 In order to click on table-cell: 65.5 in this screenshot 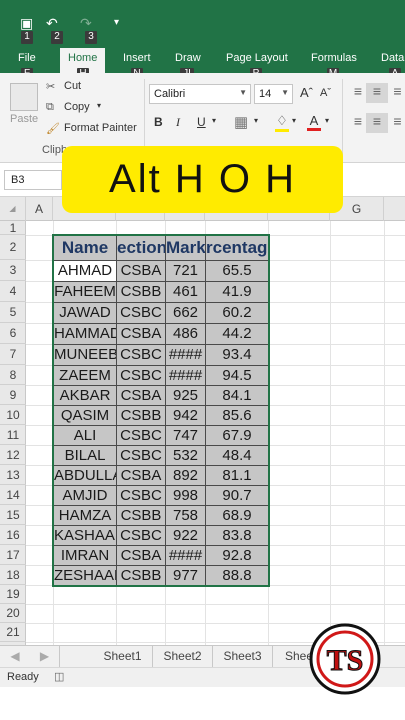, I will do `click(237, 271)`.